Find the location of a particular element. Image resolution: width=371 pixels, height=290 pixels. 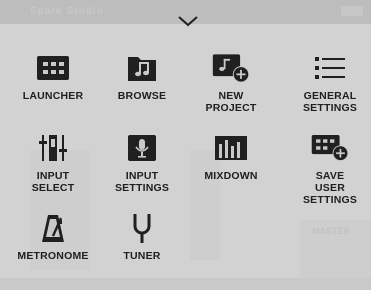

input-select-icon is located at coordinates (53, 148).